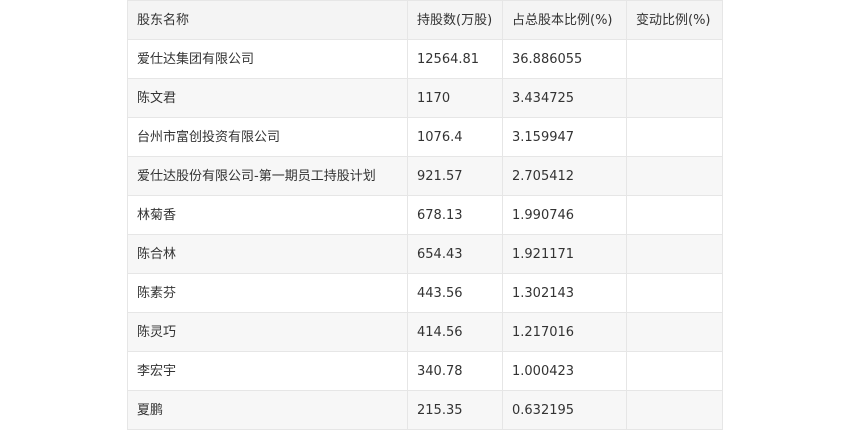 The image size is (850, 430). I want to click on cell-share-ratio: 2.705412, so click(564, 176).